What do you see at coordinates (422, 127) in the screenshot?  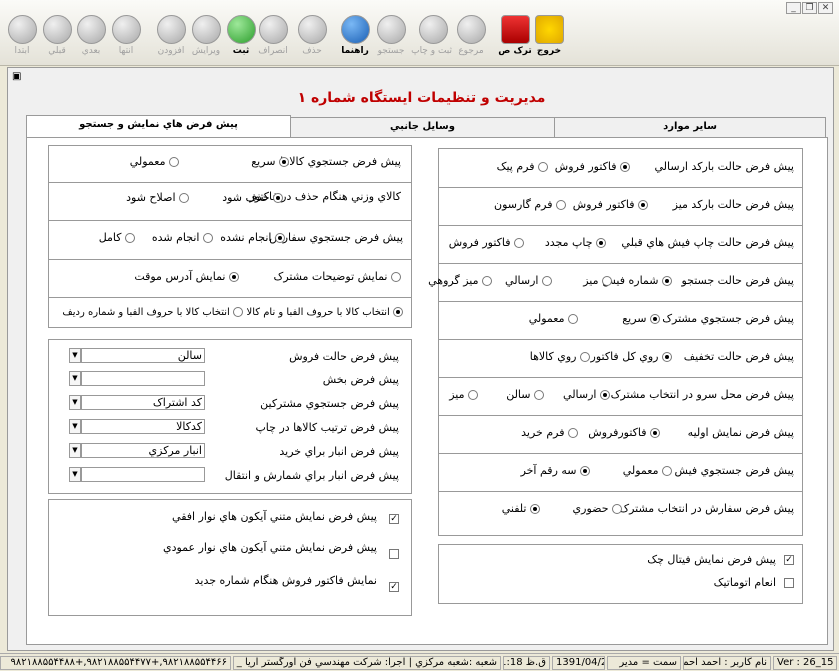 I see `tab-peripherals: وسايل جانبي` at bounding box center [422, 127].